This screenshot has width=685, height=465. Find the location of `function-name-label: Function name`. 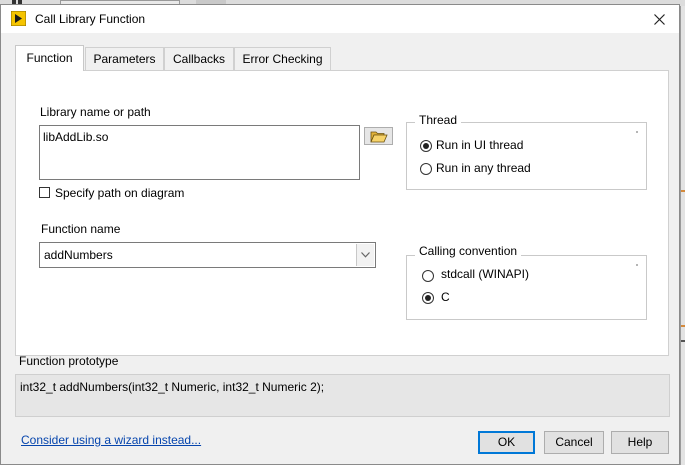

function-name-label: Function name is located at coordinates (81, 229).